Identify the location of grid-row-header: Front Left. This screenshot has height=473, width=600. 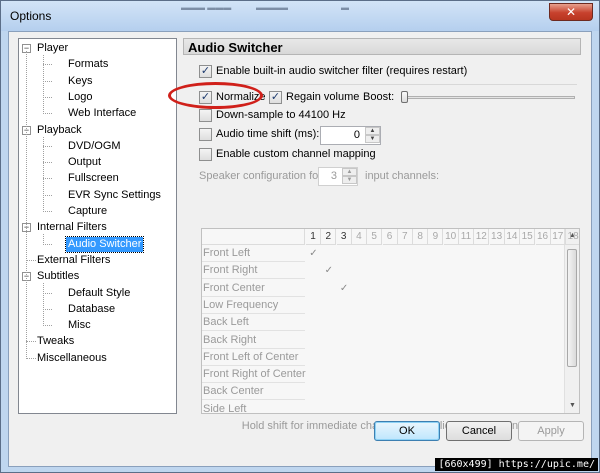
(253, 253).